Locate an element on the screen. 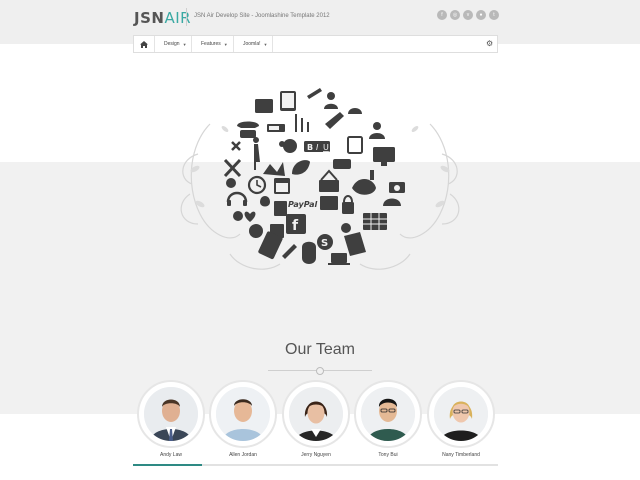  paypal-icon: PayPal is located at coordinates (302, 204).